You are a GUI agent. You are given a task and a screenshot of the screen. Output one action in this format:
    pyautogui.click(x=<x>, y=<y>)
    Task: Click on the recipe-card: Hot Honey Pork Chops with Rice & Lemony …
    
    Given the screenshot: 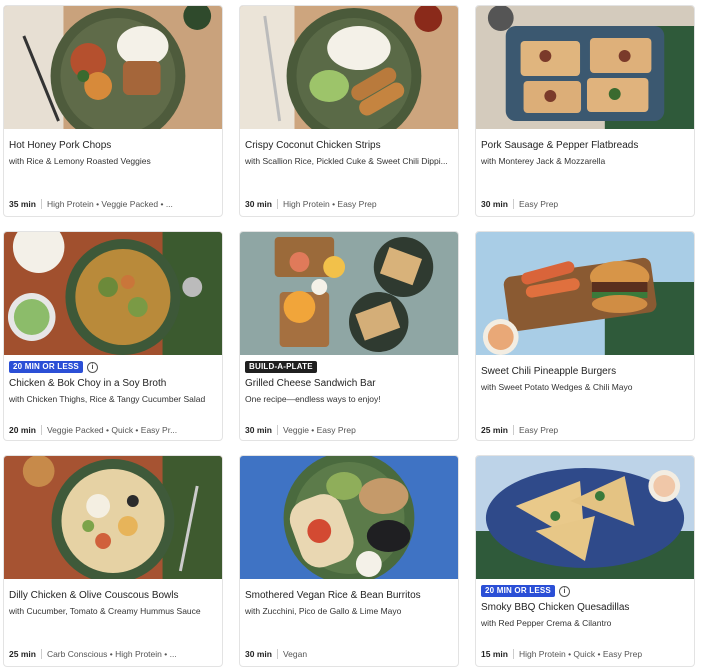 What is the action you would take?
    pyautogui.click(x=113, y=111)
    